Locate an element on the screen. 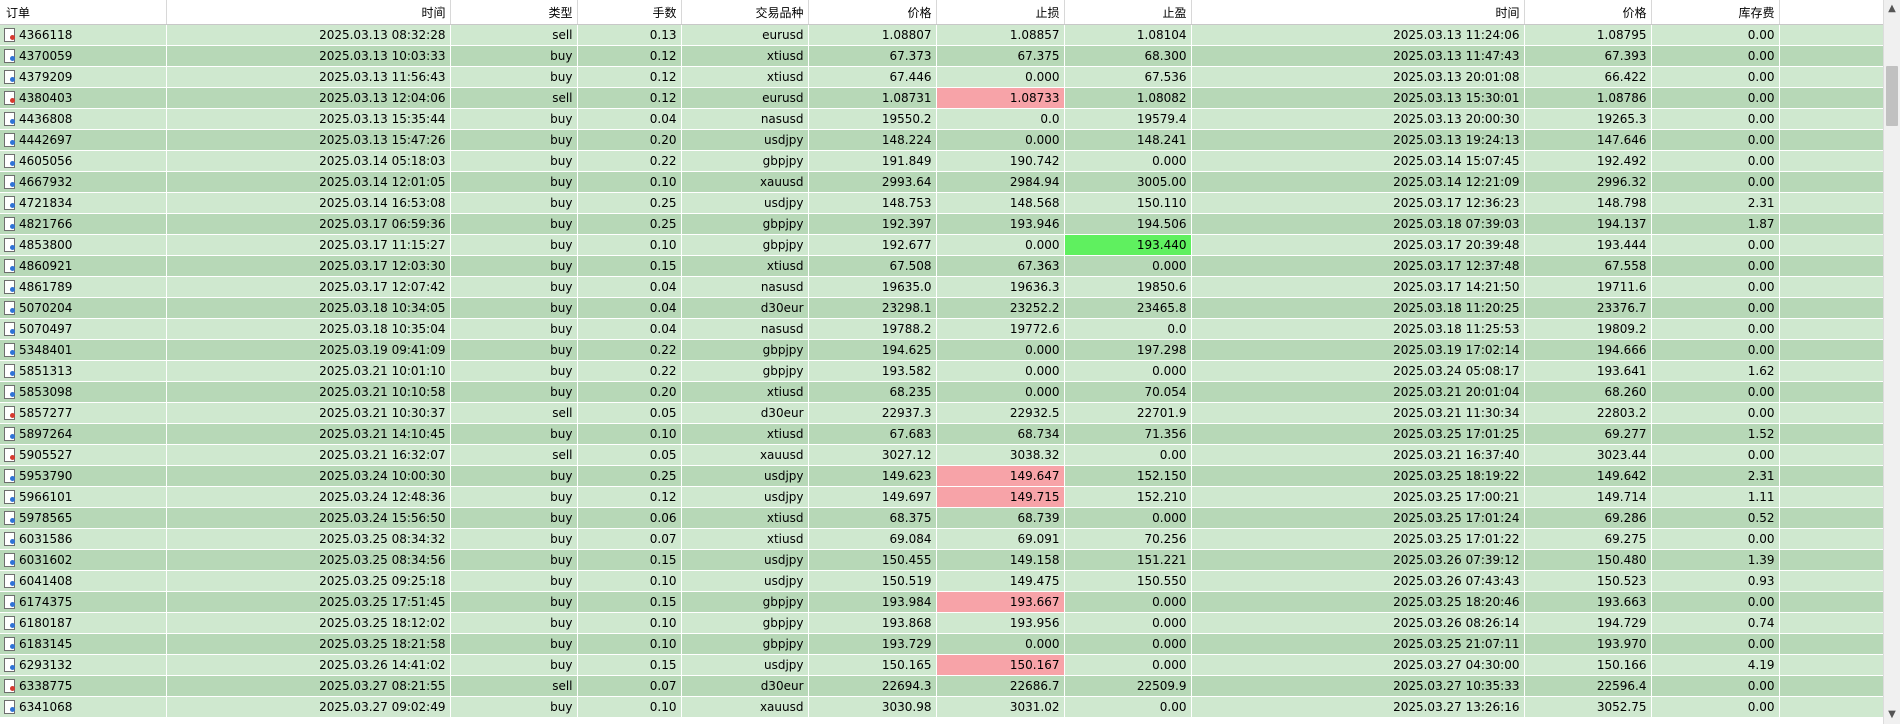 The width and height of the screenshot is (1900, 724). column-header-swap: 库存费 is located at coordinates (1715, 12).